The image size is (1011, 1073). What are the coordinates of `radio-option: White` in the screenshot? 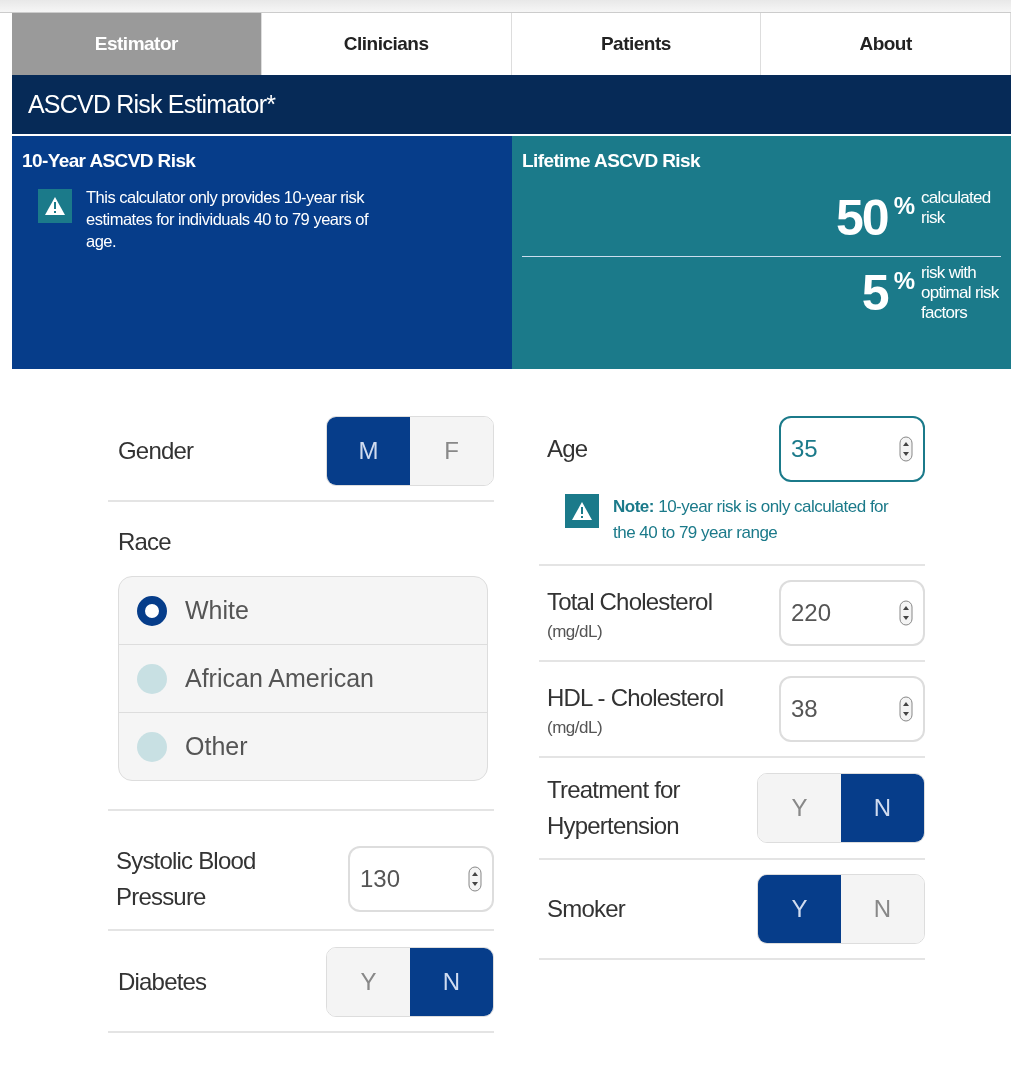 It's located at (303, 610).